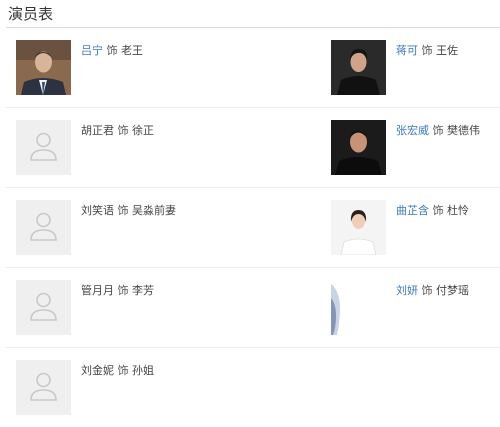 The height and width of the screenshot is (427, 500). What do you see at coordinates (166, 228) in the screenshot?
I see `cast-item: 刘笑语 饰 吴淼前妻` at bounding box center [166, 228].